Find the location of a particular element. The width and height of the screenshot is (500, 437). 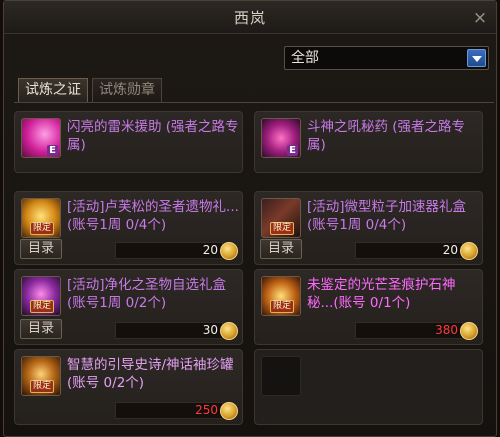

item-card: 限定 [活动]卢芙松的圣者遗物礼...(账号1周 0/4个) 目录 20 is located at coordinates (128, 228).